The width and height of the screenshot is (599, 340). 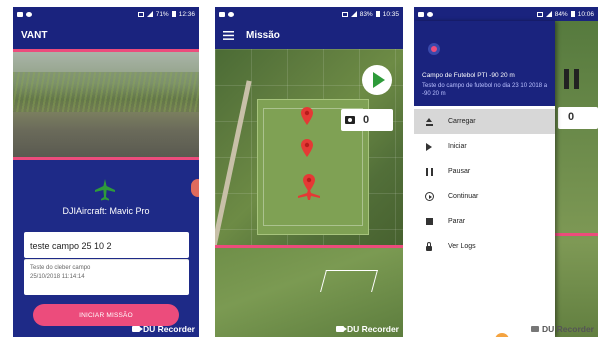 What do you see at coordinates (106, 245) in the screenshot?
I see `mission-name-item: teste campo 25 10 2` at bounding box center [106, 245].